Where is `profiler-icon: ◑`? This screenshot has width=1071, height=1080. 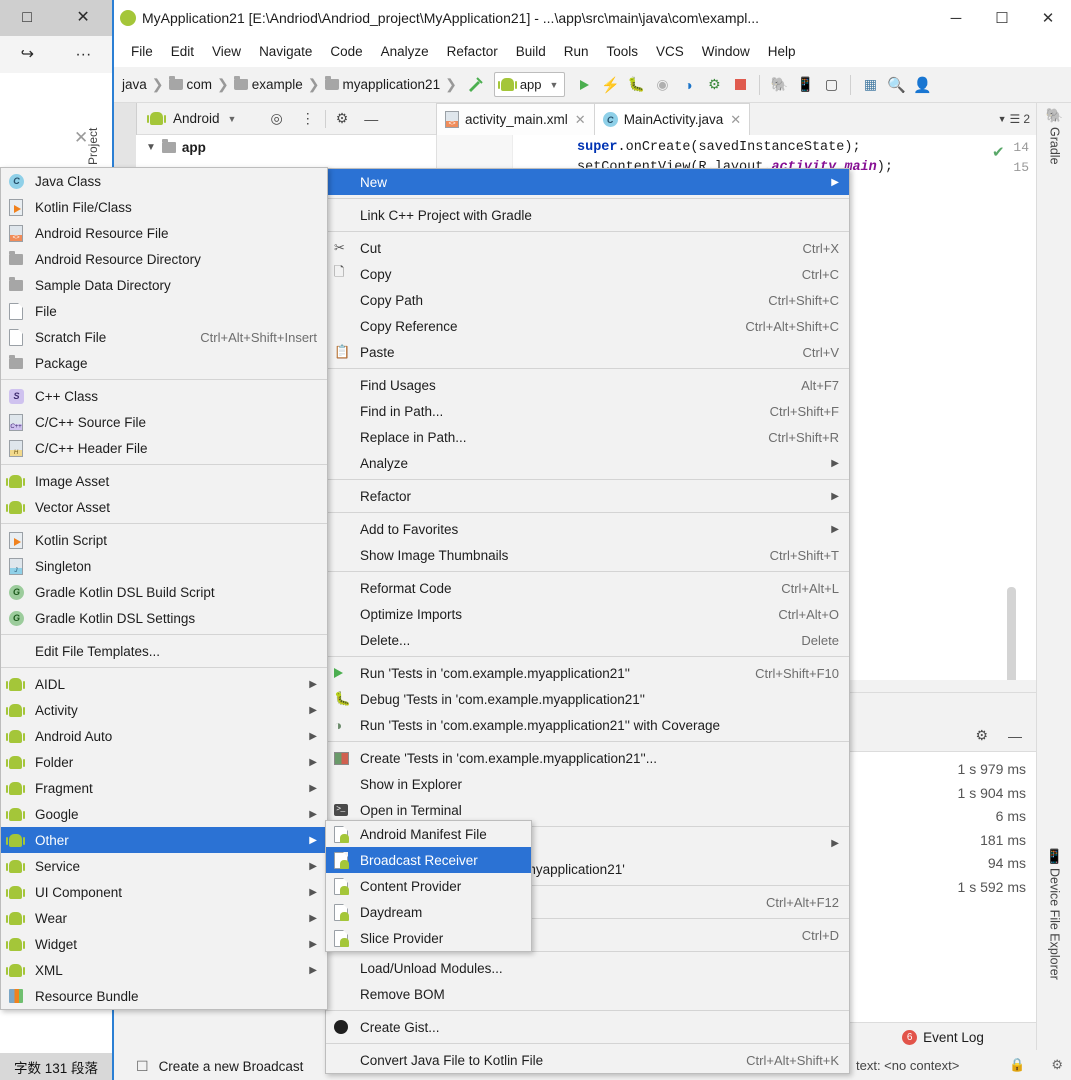
profiler-icon: ◑ is located at coordinates (688, 85).